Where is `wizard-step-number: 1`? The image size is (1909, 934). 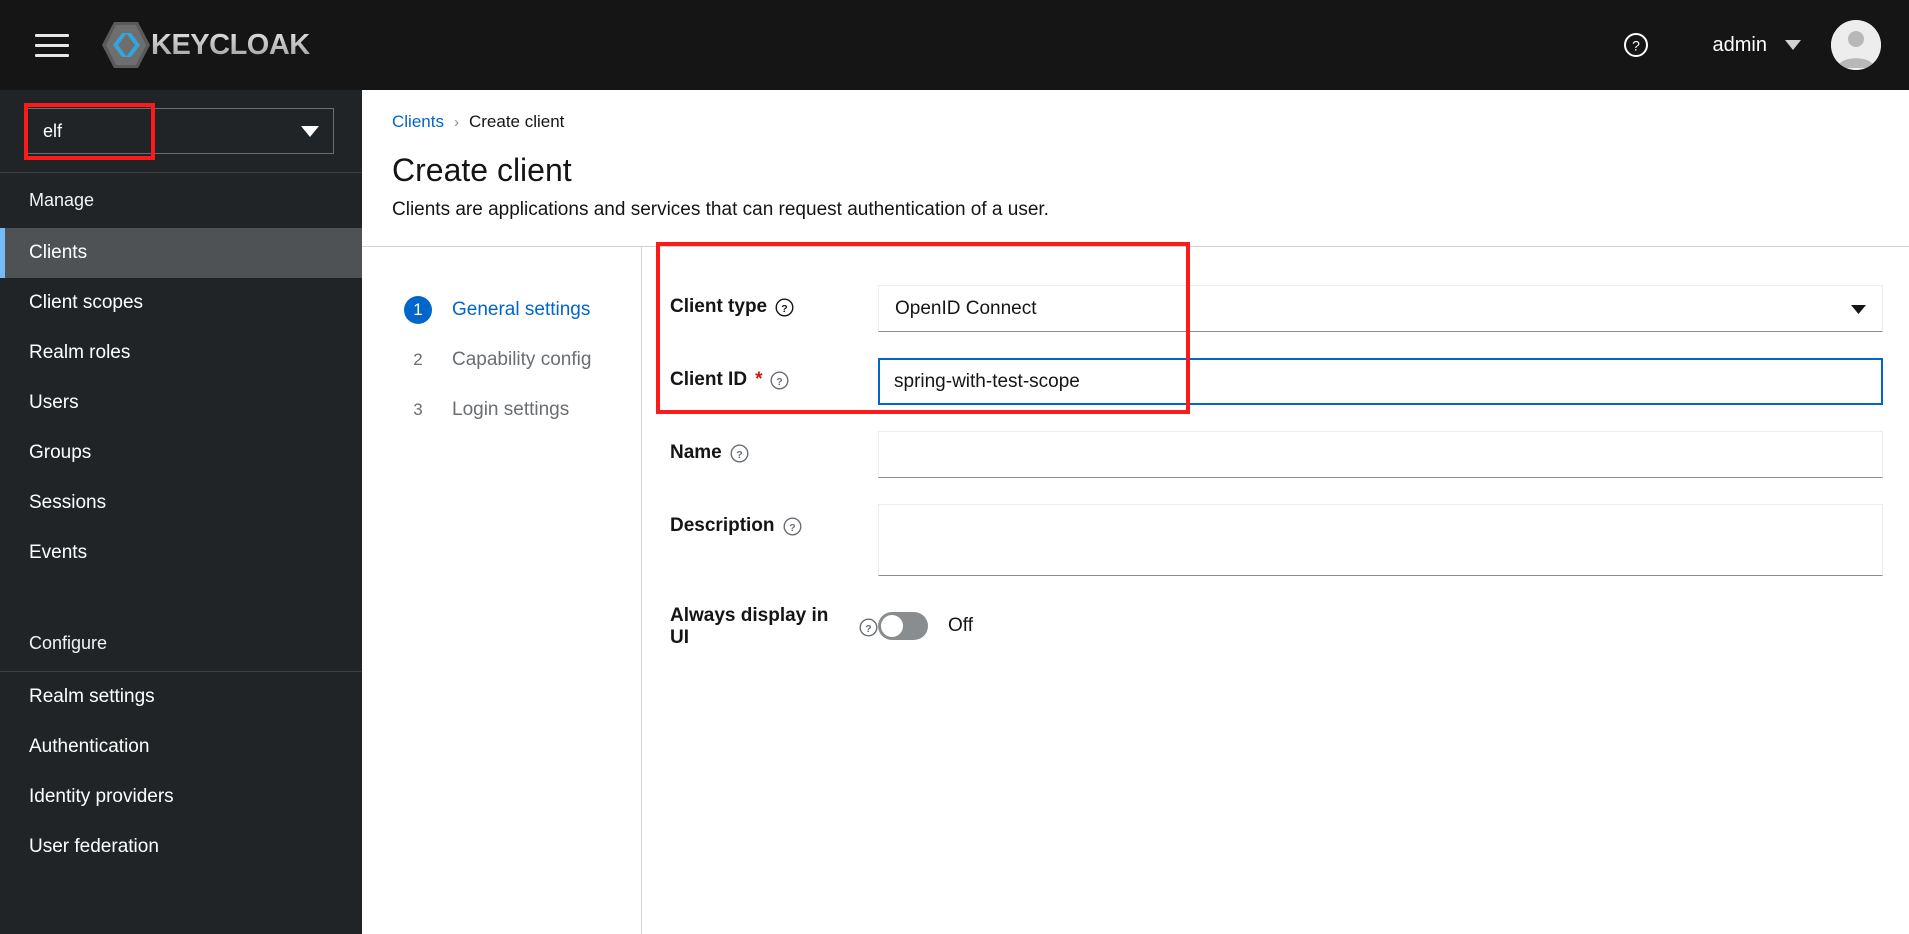 wizard-step-number: 1 is located at coordinates (418, 310).